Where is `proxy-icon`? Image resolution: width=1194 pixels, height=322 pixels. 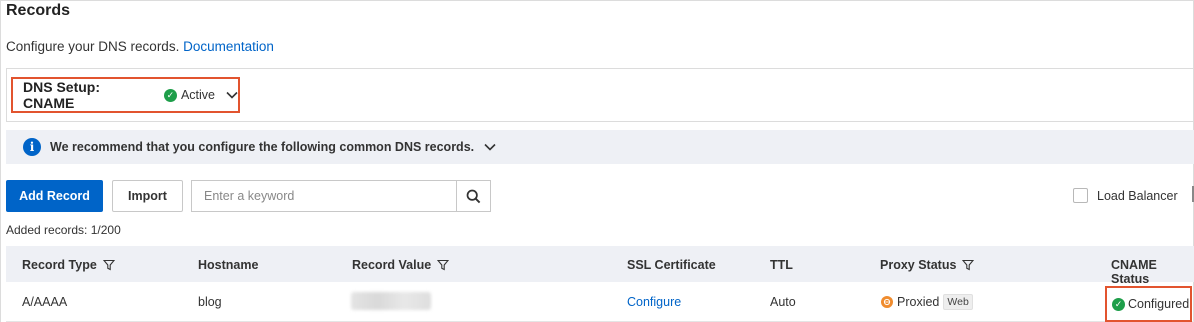 proxy-icon is located at coordinates (887, 302).